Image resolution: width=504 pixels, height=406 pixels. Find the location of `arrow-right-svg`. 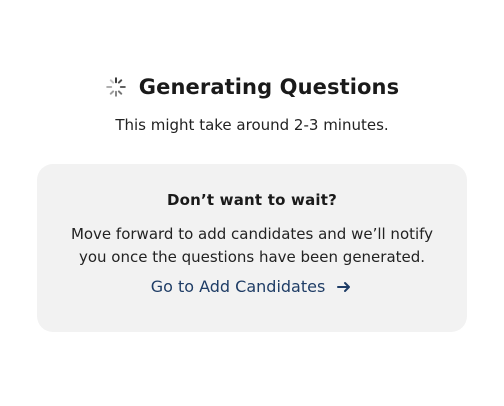

arrow-right-svg is located at coordinates (344, 286).